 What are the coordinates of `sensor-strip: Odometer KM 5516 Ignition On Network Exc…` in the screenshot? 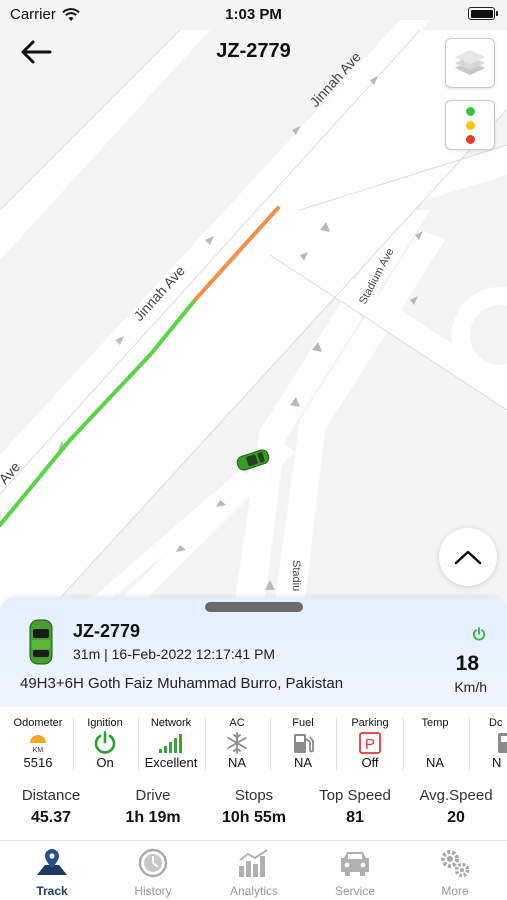 It's located at (253, 745).